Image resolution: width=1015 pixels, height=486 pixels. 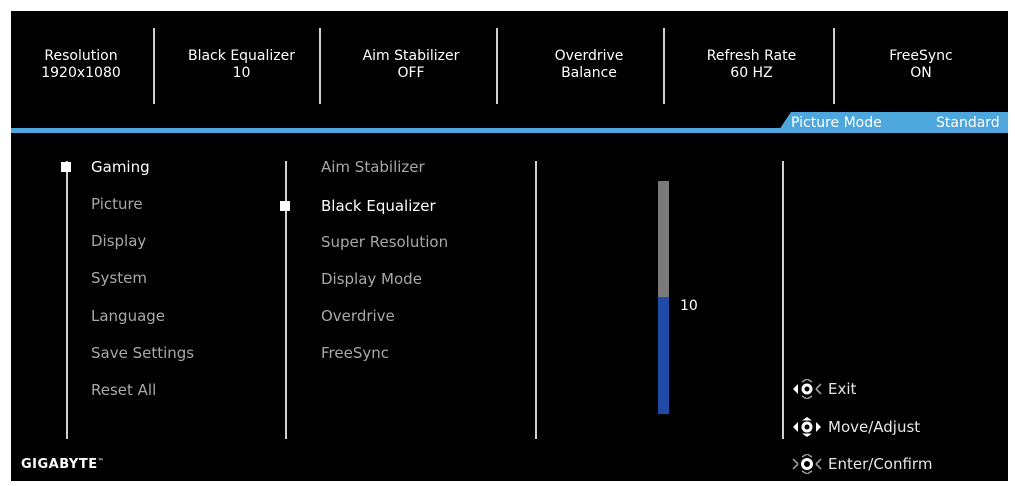 I want to click on gigabyte-logo: GIGABYTE™, so click(x=62, y=464).